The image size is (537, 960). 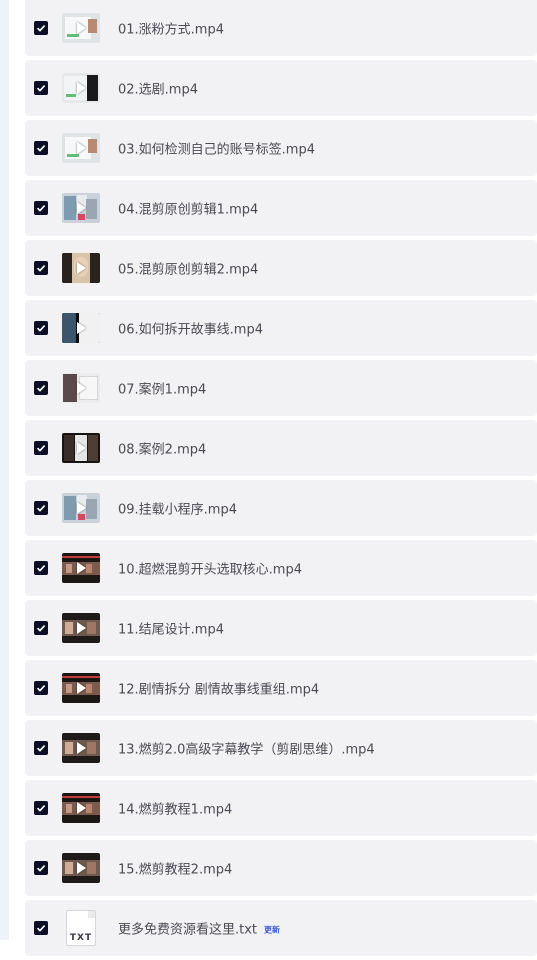 What do you see at coordinates (210, 568) in the screenshot?
I see `file-name: 10.超燃混剪开头选取核心.mp4` at bounding box center [210, 568].